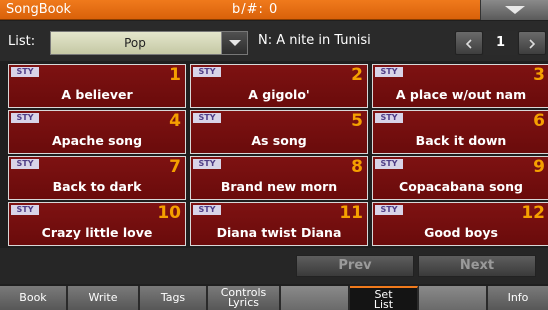  Describe the element at coordinates (274, 266) in the screenshot. I see `navigation-row: Prev Next` at that location.